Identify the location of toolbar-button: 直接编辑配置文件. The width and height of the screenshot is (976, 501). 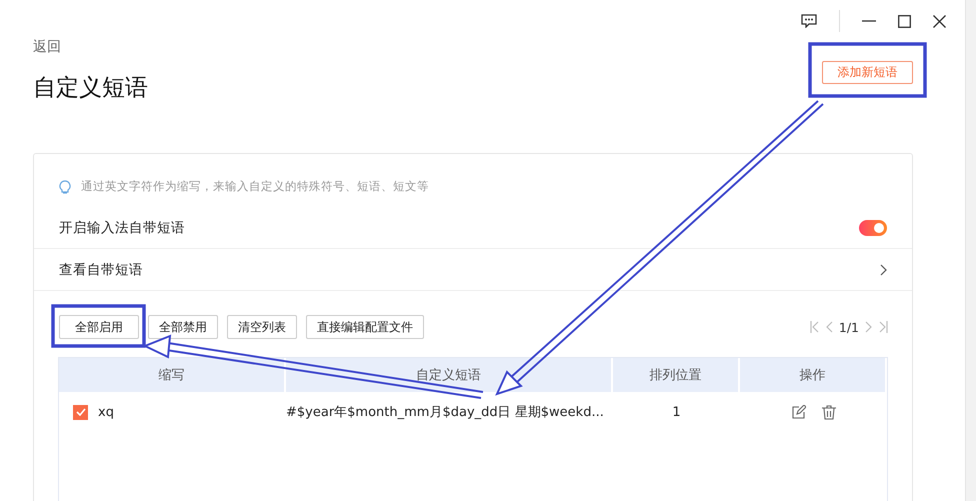
(365, 327).